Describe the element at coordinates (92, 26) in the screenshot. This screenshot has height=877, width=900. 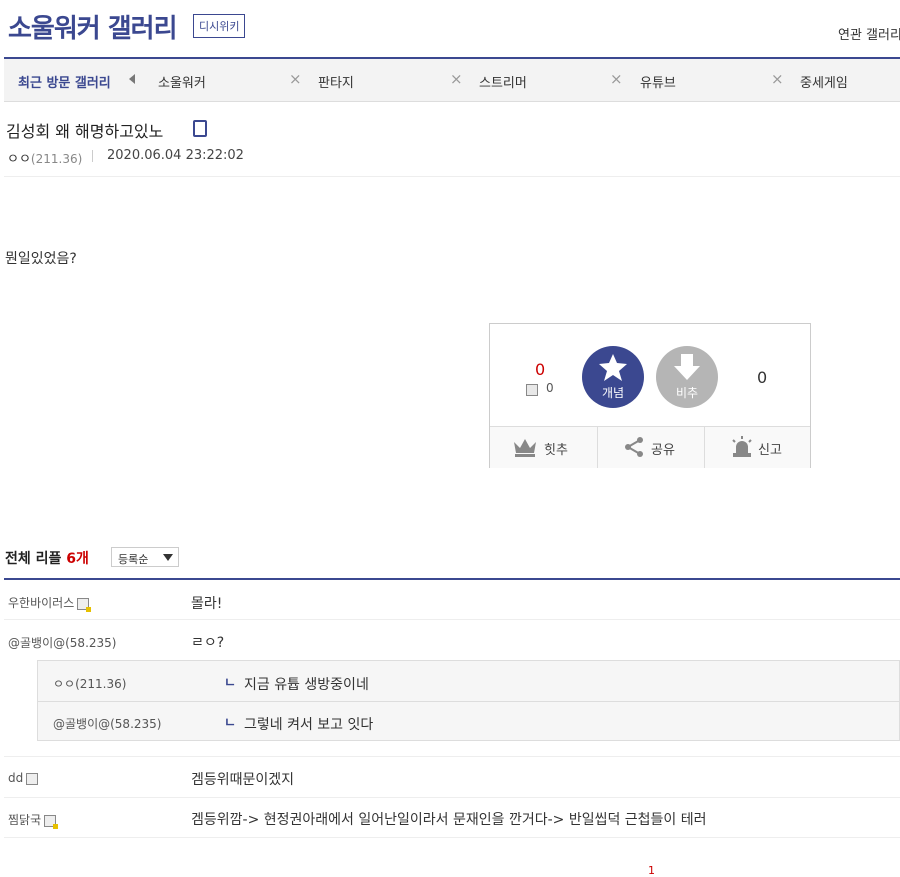
I see `gallery-title: 소울워커 갤러리` at that location.